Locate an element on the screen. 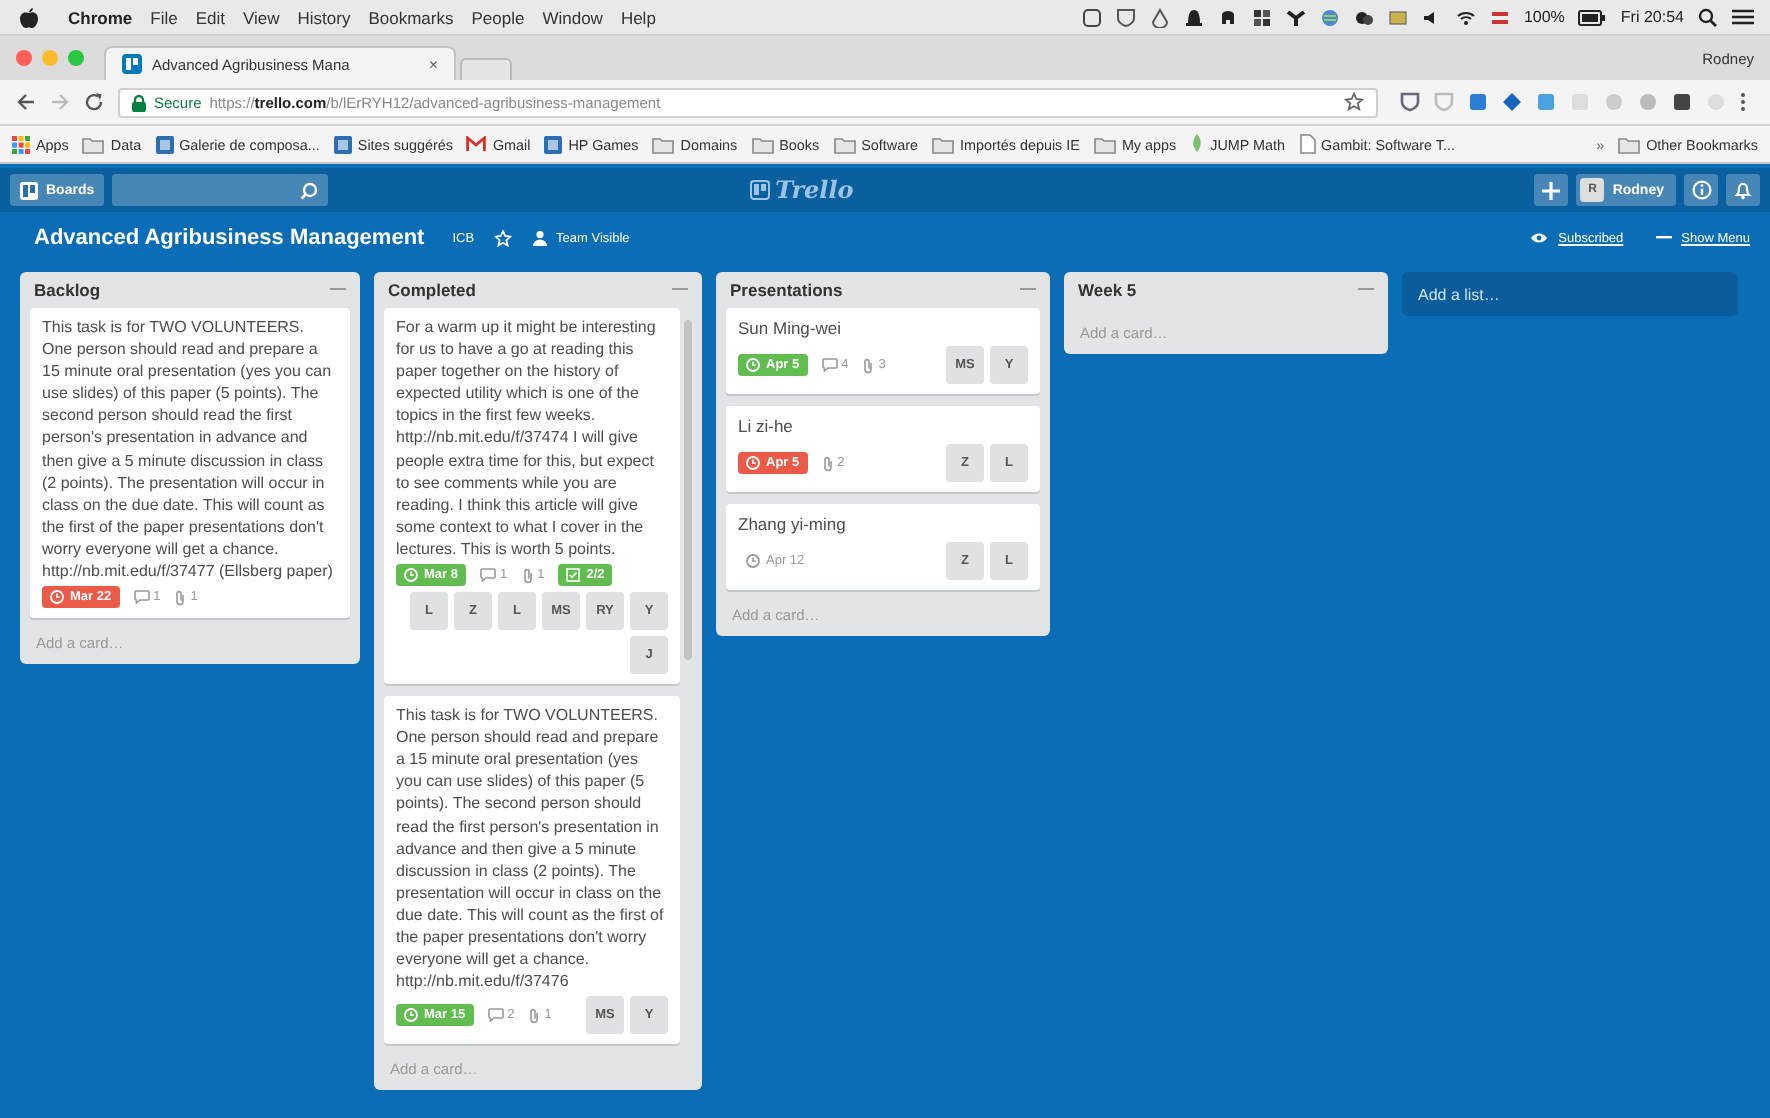  battery-percent: 100% is located at coordinates (1544, 17).